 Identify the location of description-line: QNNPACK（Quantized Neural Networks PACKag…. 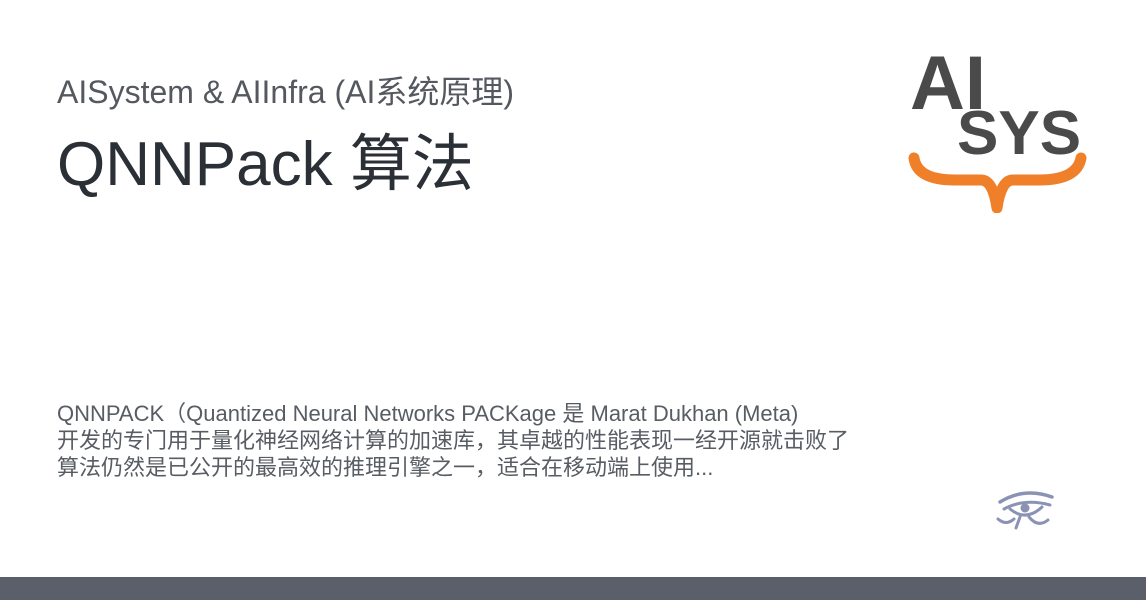
(428, 413).